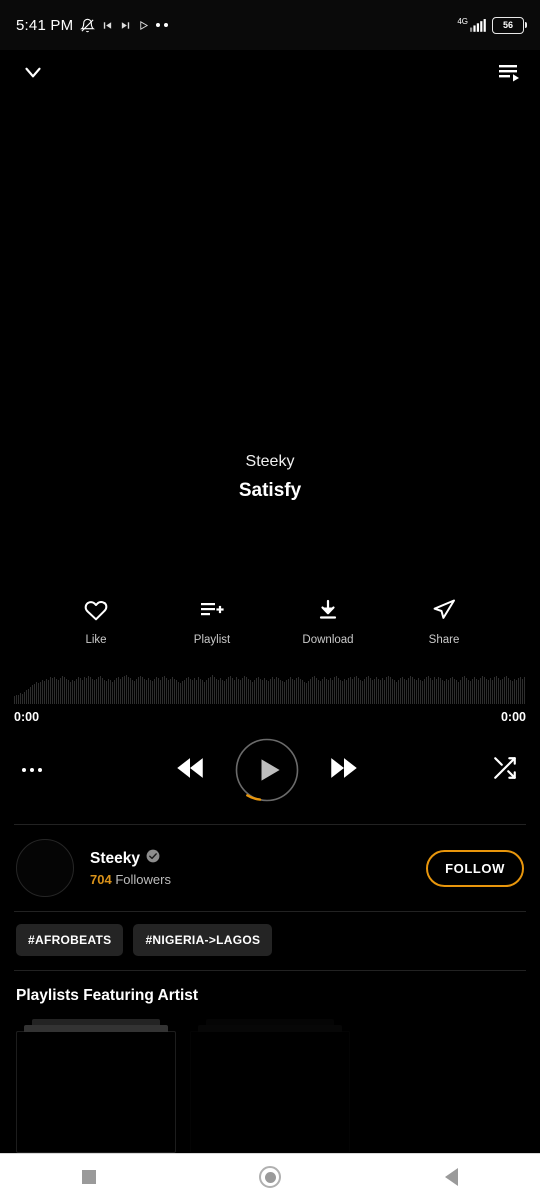 The image size is (540, 1200). What do you see at coordinates (505, 770) in the screenshot?
I see `shuffle-icon` at bounding box center [505, 770].